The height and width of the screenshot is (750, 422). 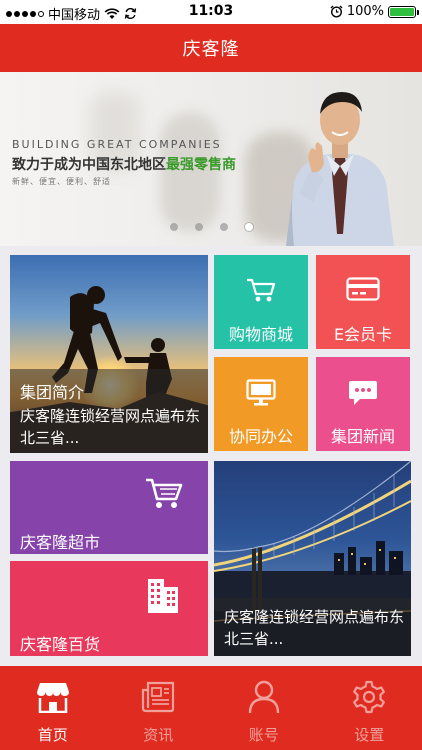 What do you see at coordinates (369, 735) in the screenshot?
I see `tab-label: 设置` at bounding box center [369, 735].